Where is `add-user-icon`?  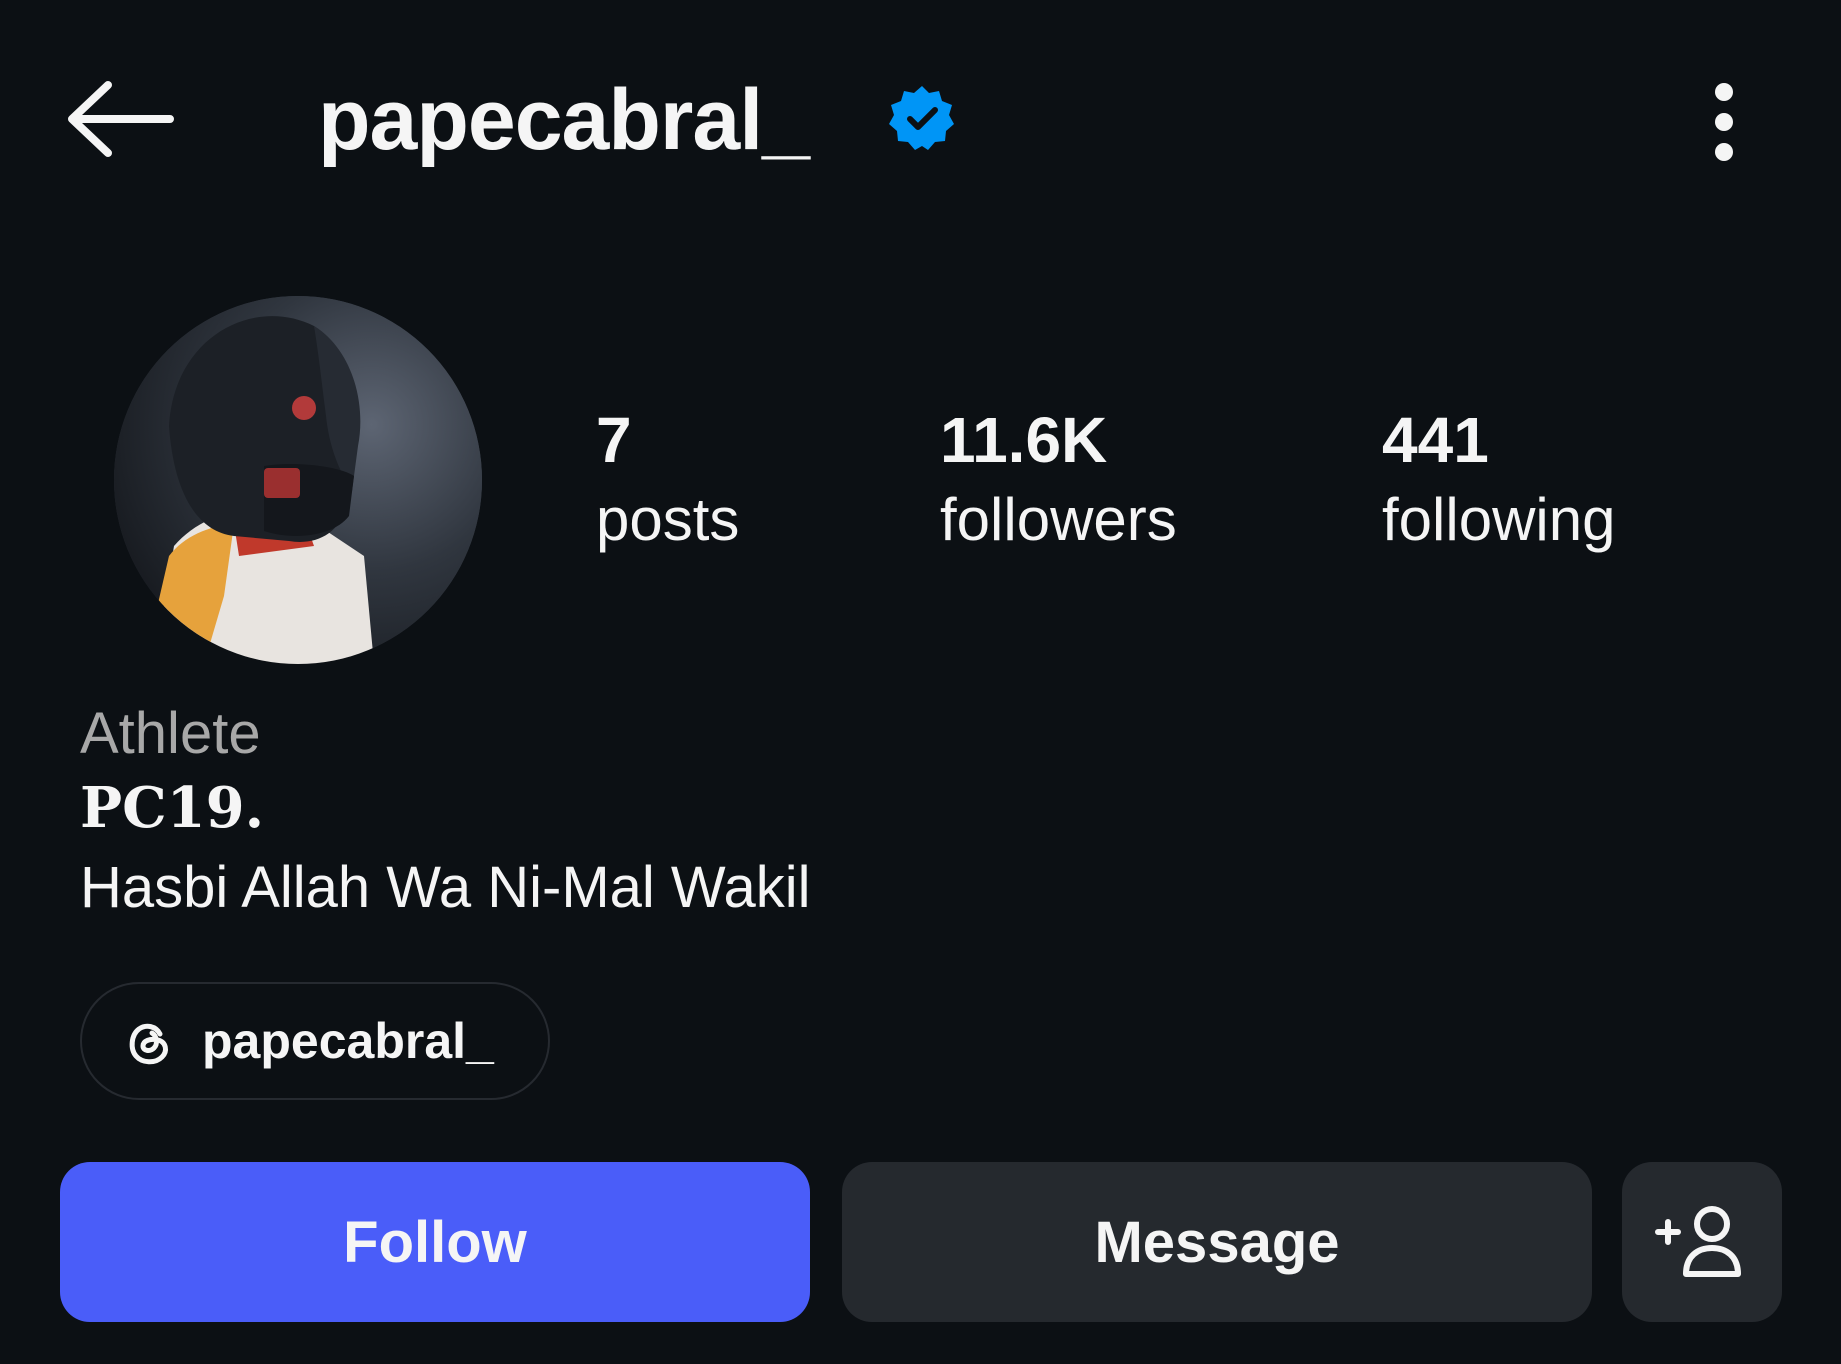 add-user-icon is located at coordinates (1698, 1241).